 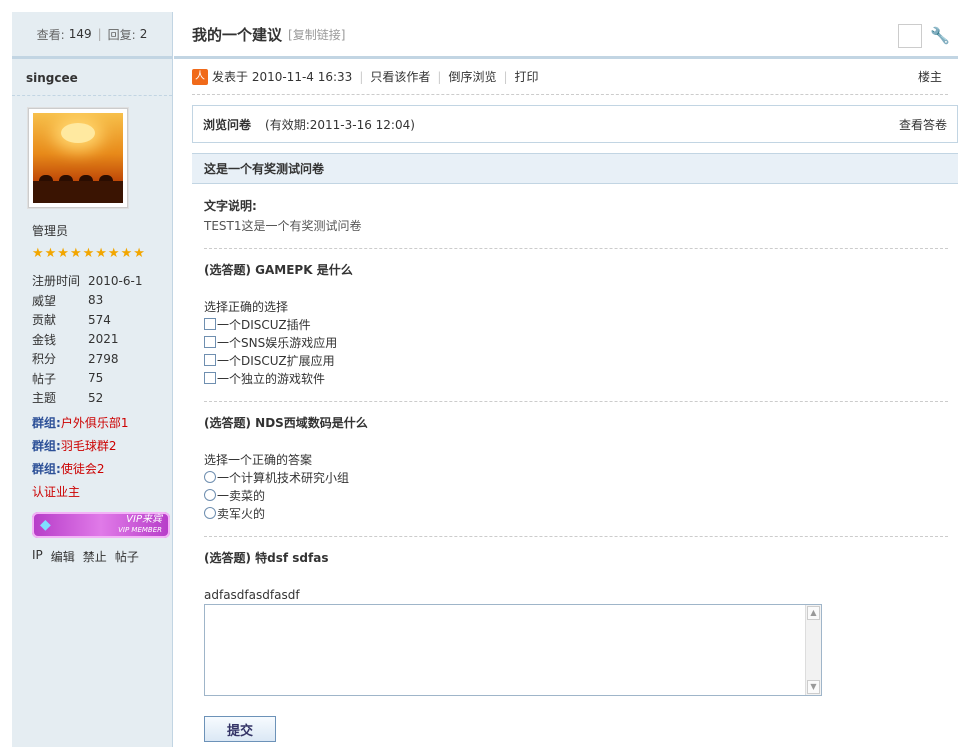 I want to click on avatar-image, so click(x=78, y=158).